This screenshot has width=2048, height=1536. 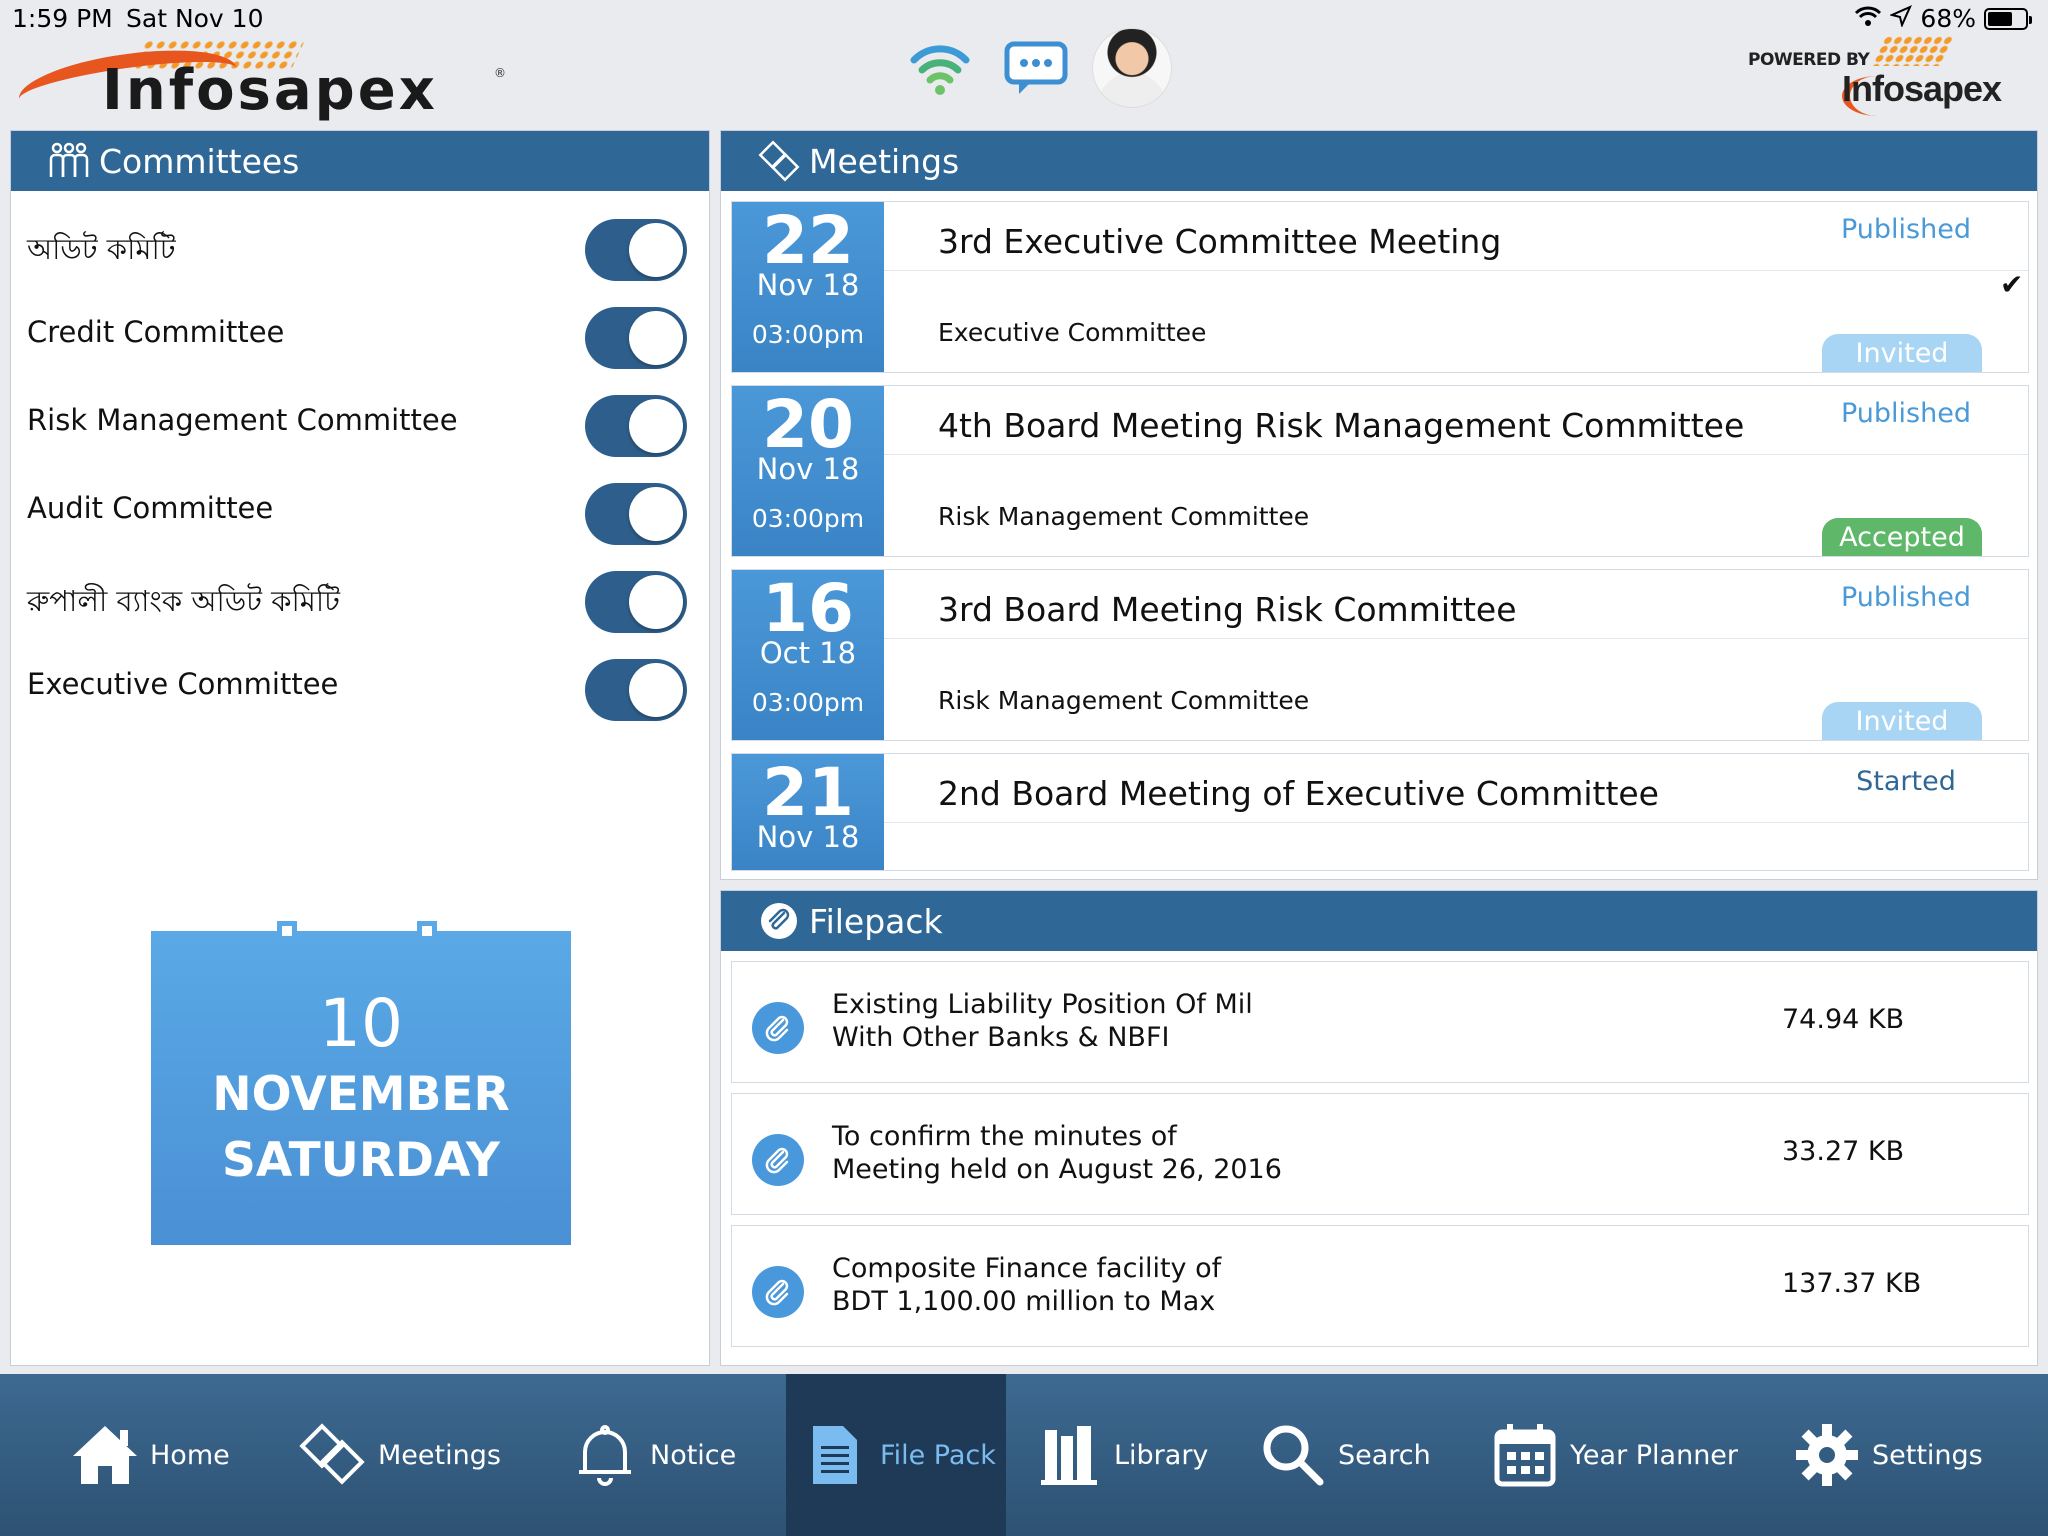 I want to click on file-name-line: With Other Banks & NBFI, so click(x=1001, y=1037).